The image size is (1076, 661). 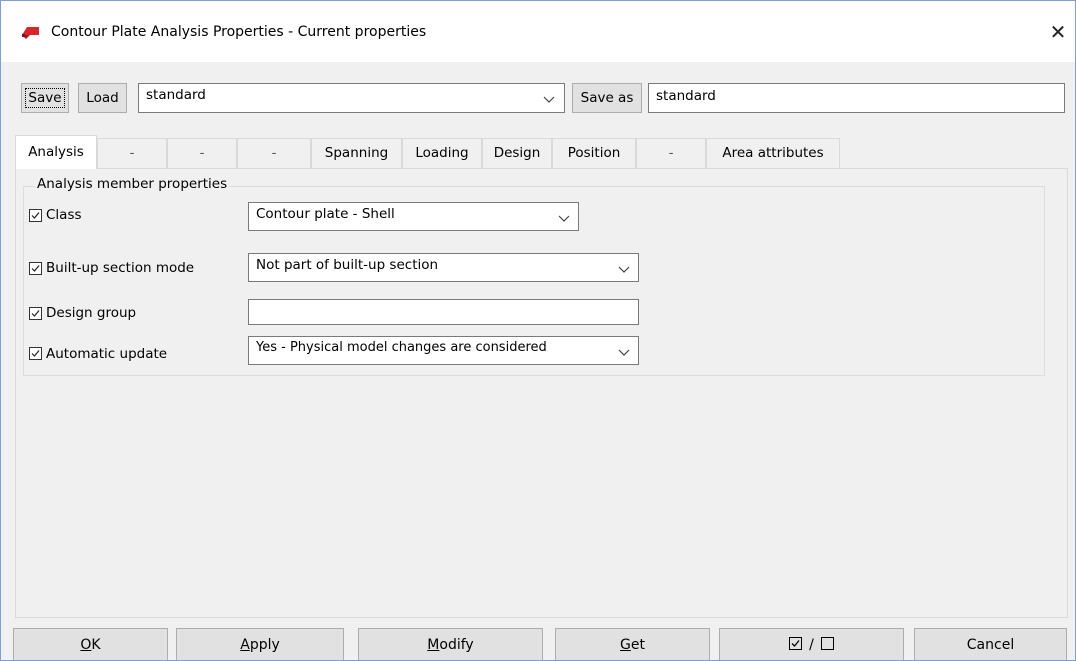 I want to click on tab-label: Analysis, so click(x=56, y=152).